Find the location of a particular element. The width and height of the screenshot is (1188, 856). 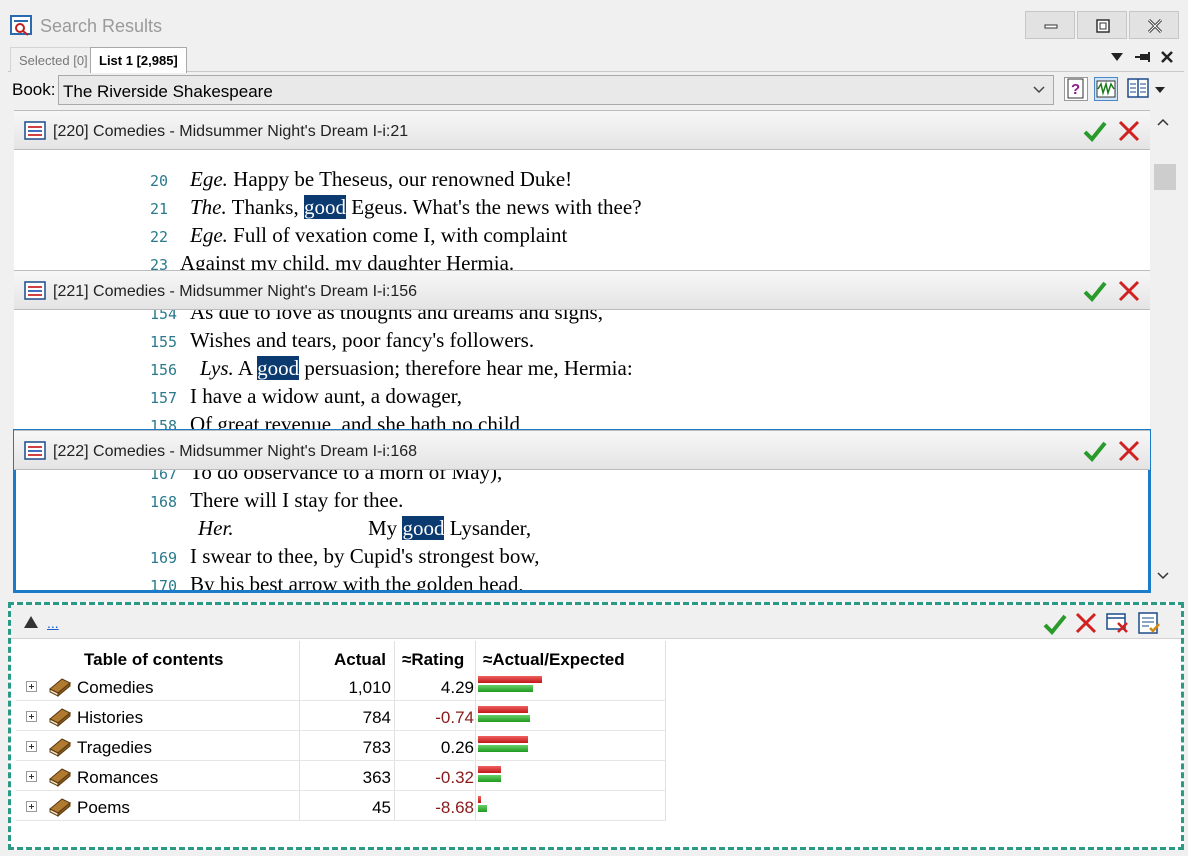

tab-selected: Selected [0] is located at coordinates (53, 59).